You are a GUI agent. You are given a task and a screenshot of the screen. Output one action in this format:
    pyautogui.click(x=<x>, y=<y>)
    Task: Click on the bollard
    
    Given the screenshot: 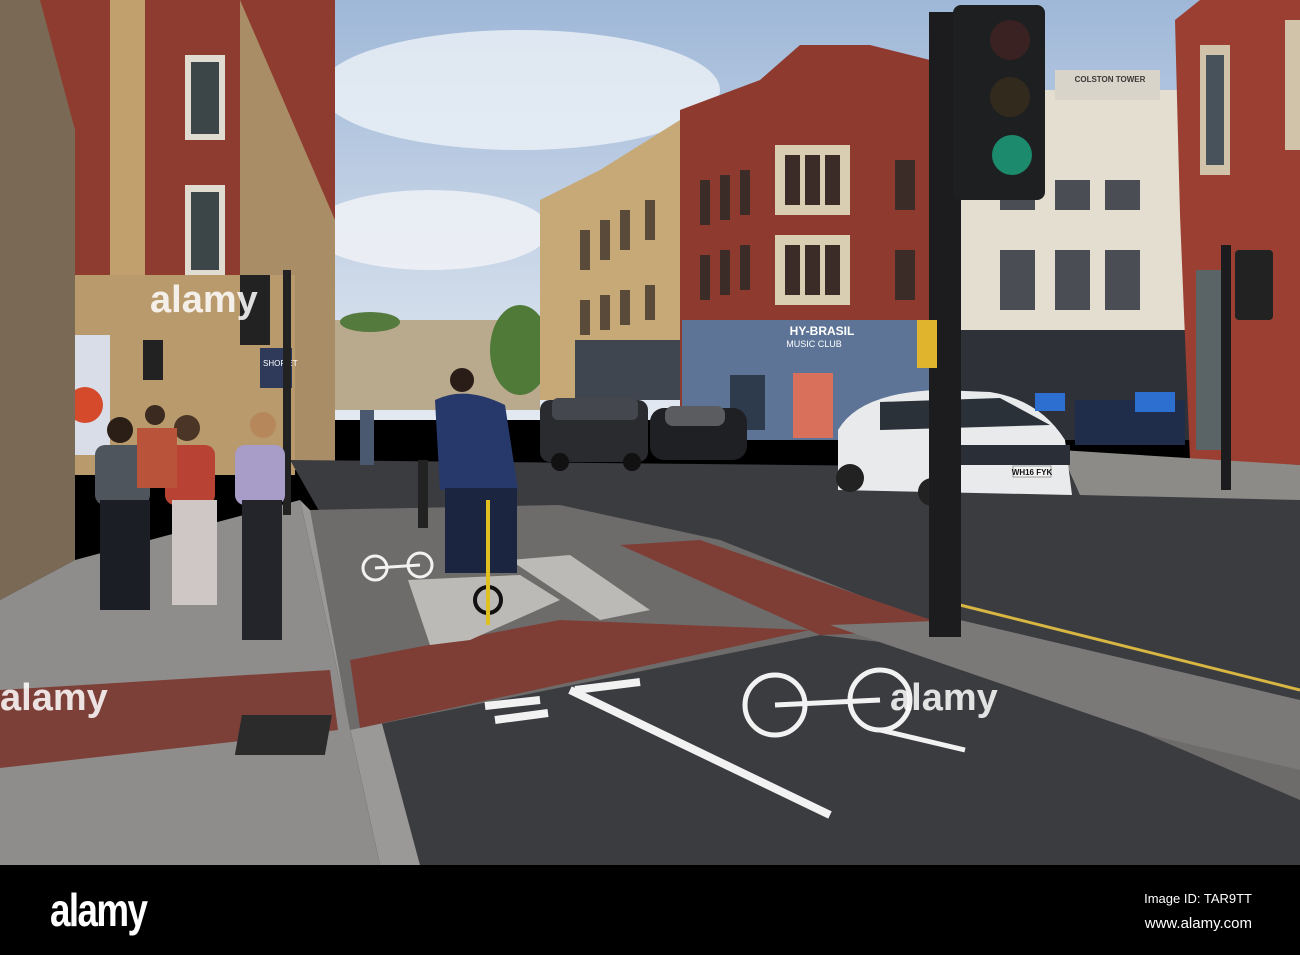 What is the action you would take?
    pyautogui.click(x=423, y=494)
    